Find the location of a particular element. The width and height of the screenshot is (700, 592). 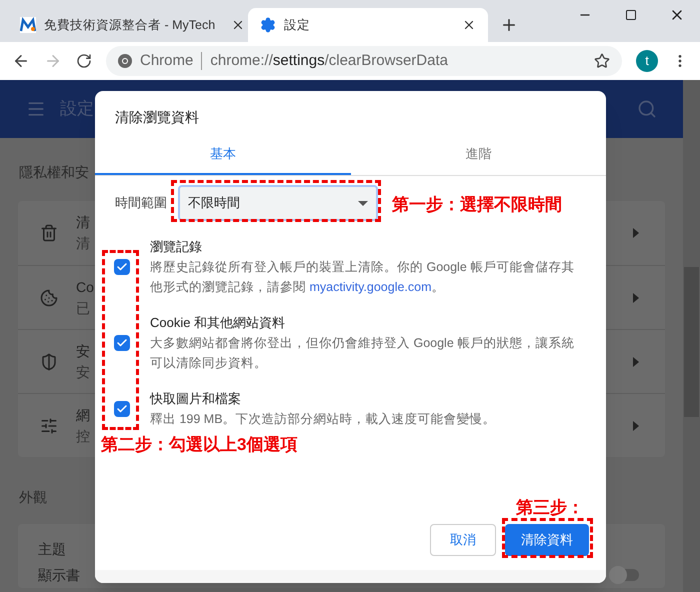

browser-tab: 設定 is located at coordinates (368, 25).